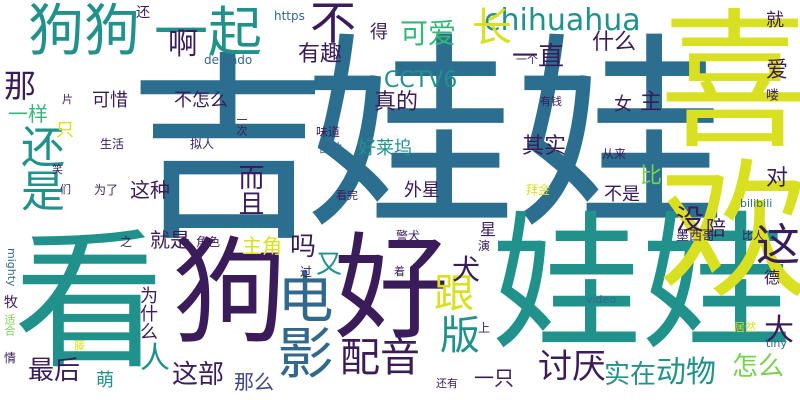 The image size is (800, 400). What do you see at coordinates (241, 125) in the screenshot?
I see `word-yici: 一次` at bounding box center [241, 125].